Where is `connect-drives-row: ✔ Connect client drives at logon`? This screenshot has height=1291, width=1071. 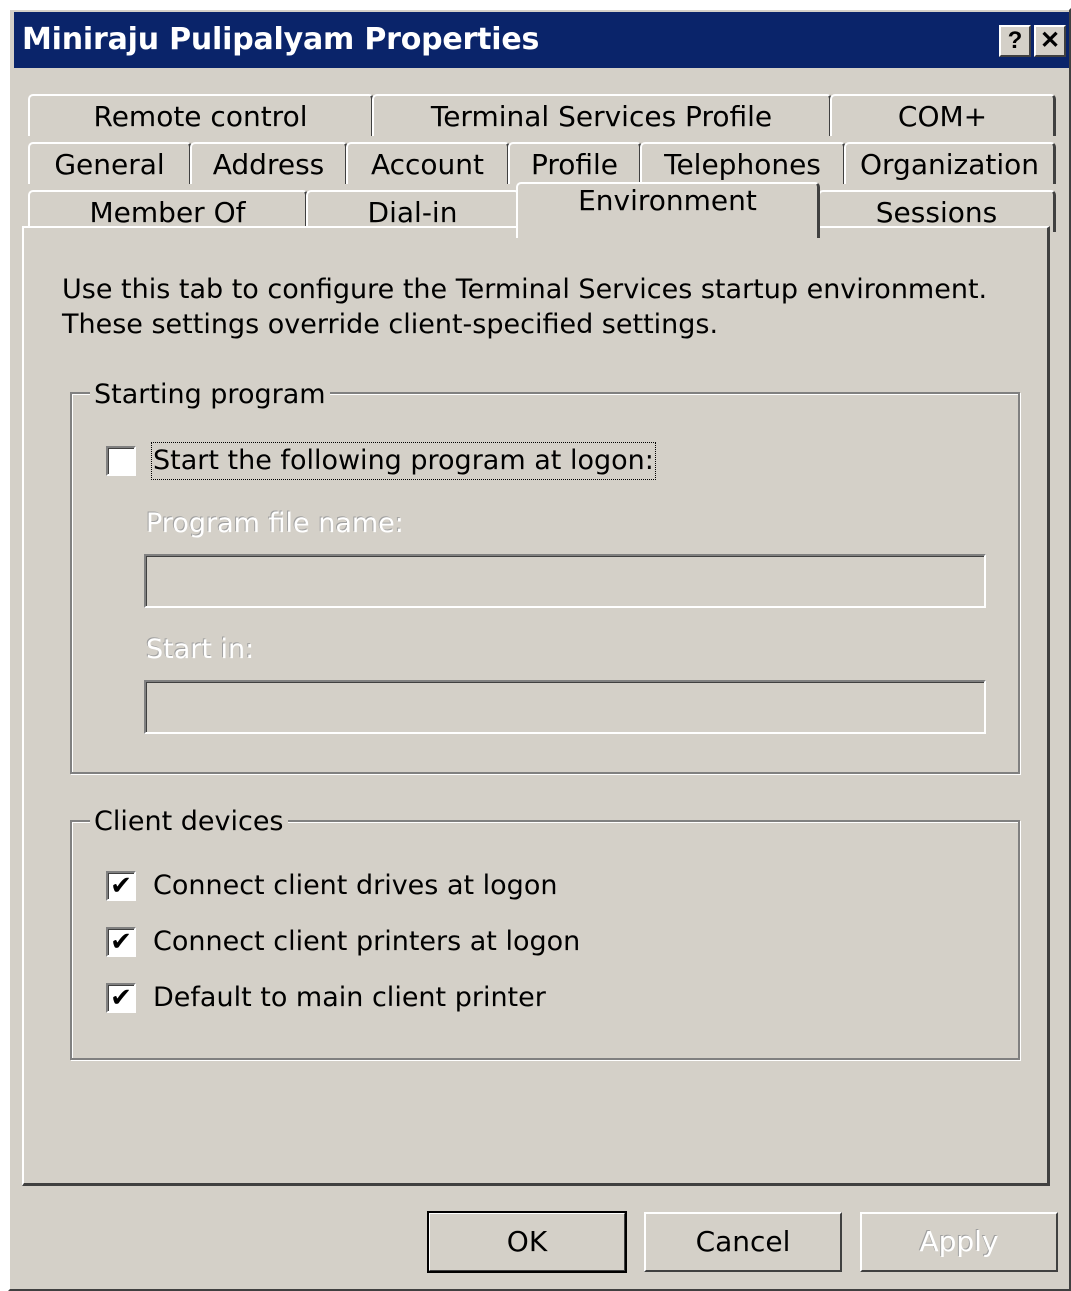 connect-drives-row: ✔ Connect client drives at logon is located at coordinates (331, 886).